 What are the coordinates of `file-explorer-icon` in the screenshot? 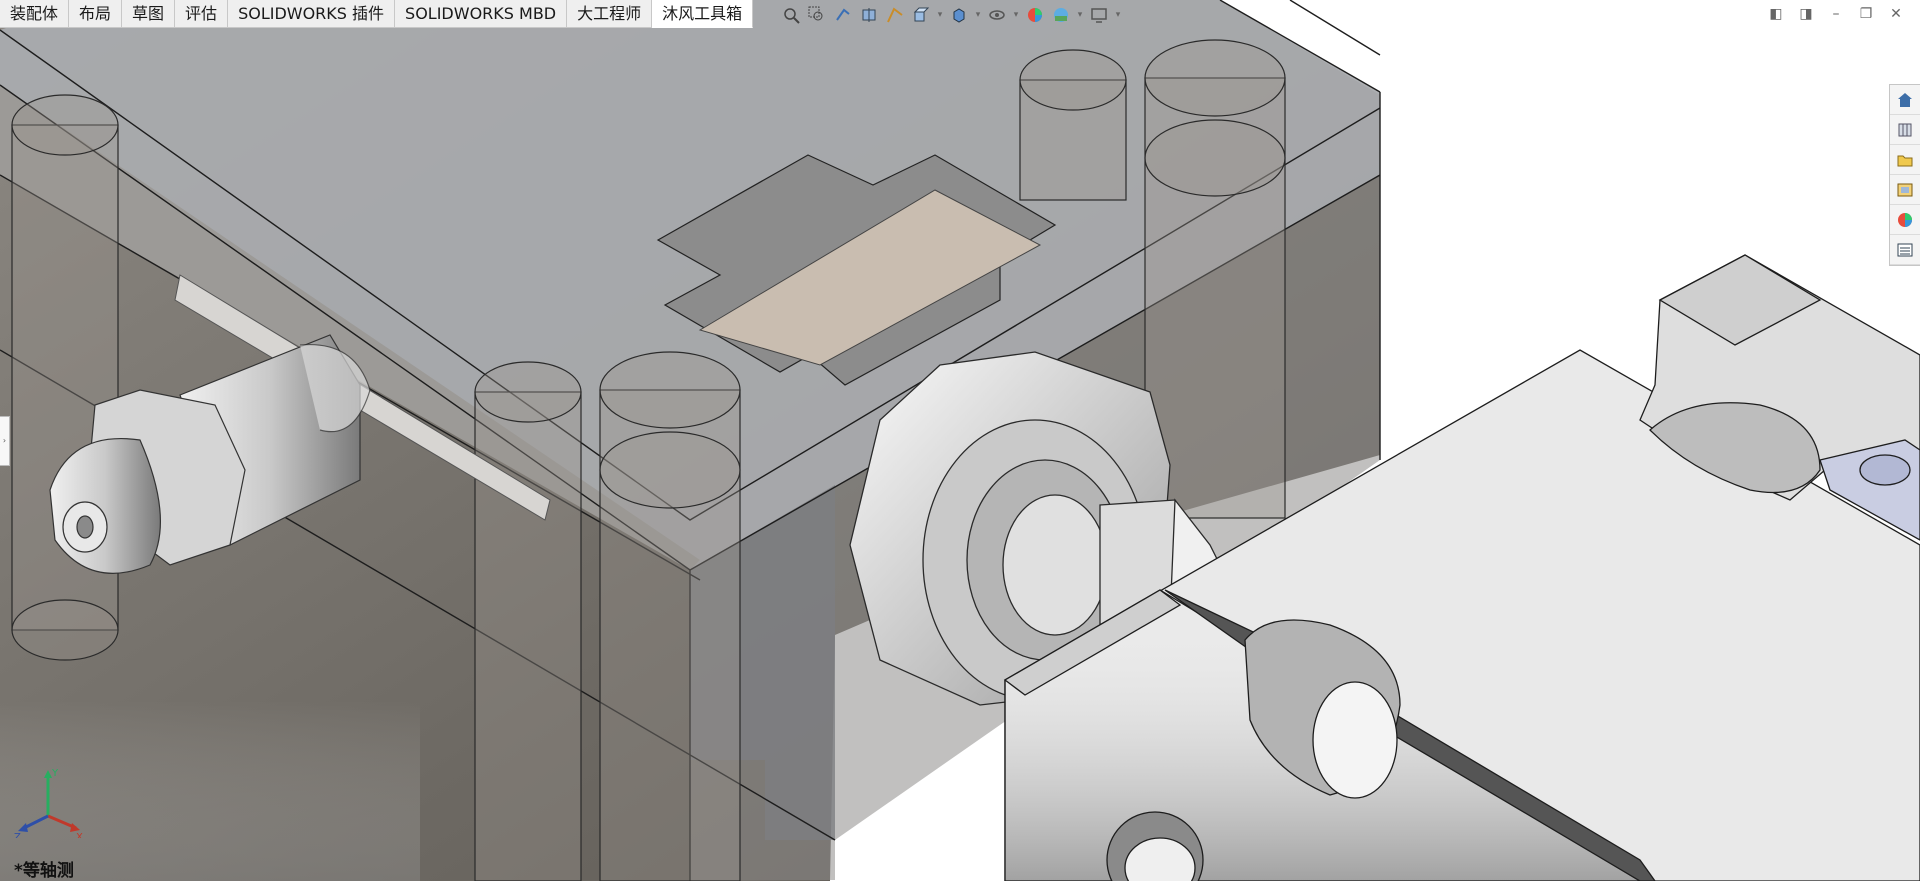 It's located at (1905, 160).